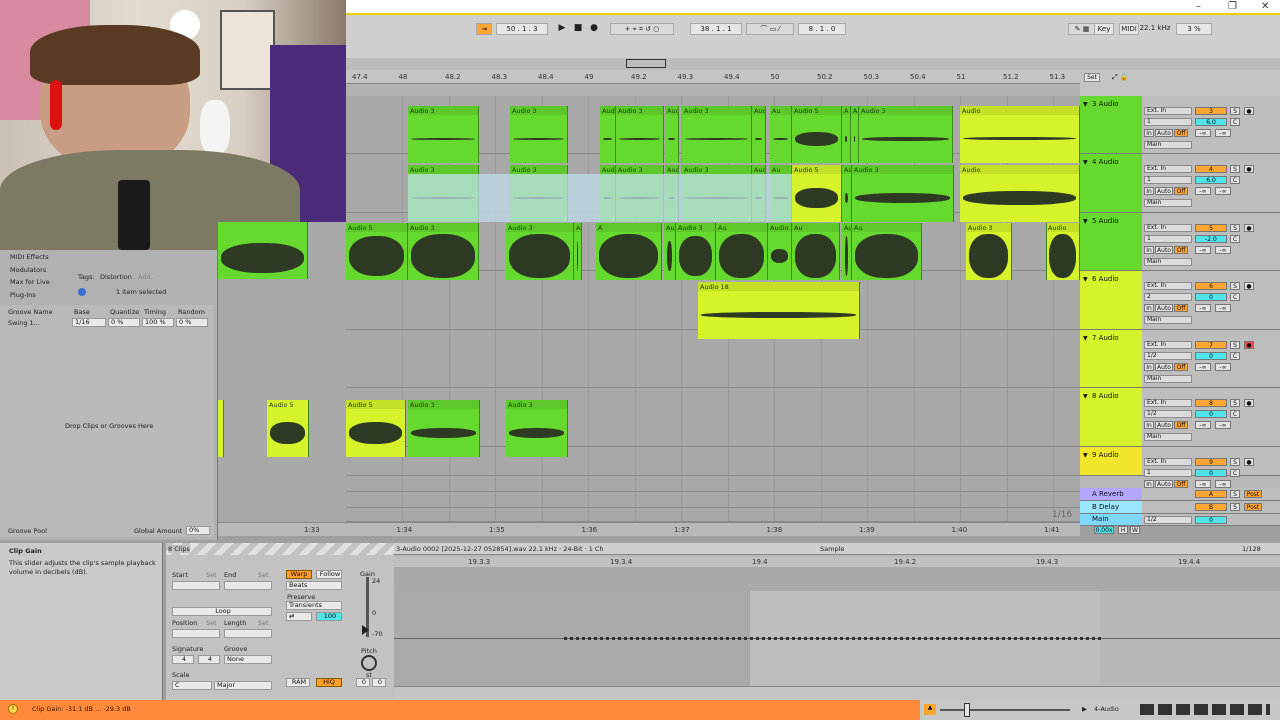 This screenshot has width=1280, height=720. Describe the element at coordinates (1211, 122) in the screenshot. I see `track-volume: 6.0` at that location.